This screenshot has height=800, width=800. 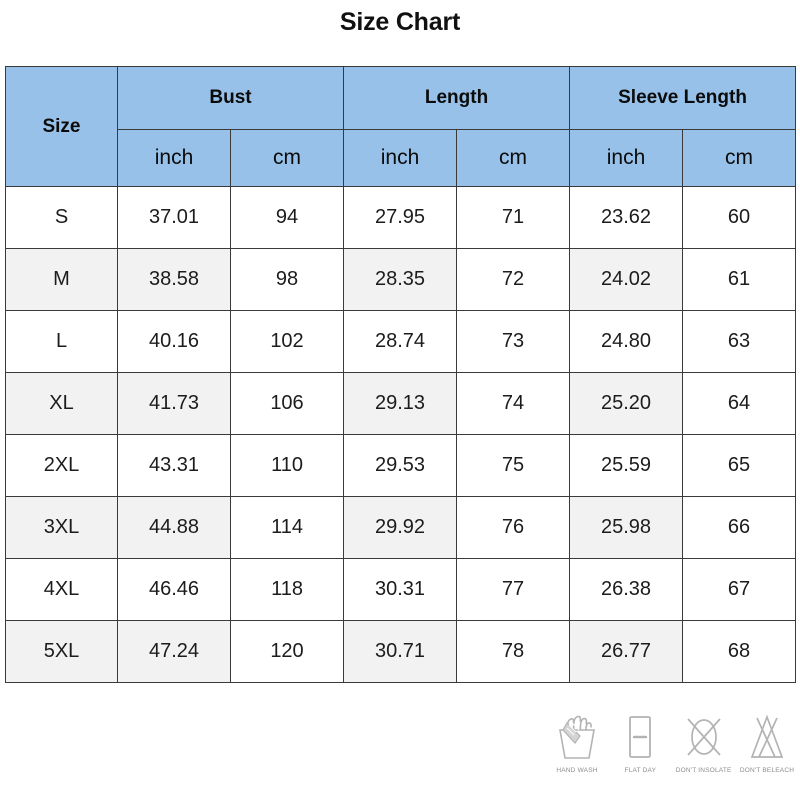 What do you see at coordinates (626, 158) in the screenshot?
I see `header-unit-sleeve-inch: inch` at bounding box center [626, 158].